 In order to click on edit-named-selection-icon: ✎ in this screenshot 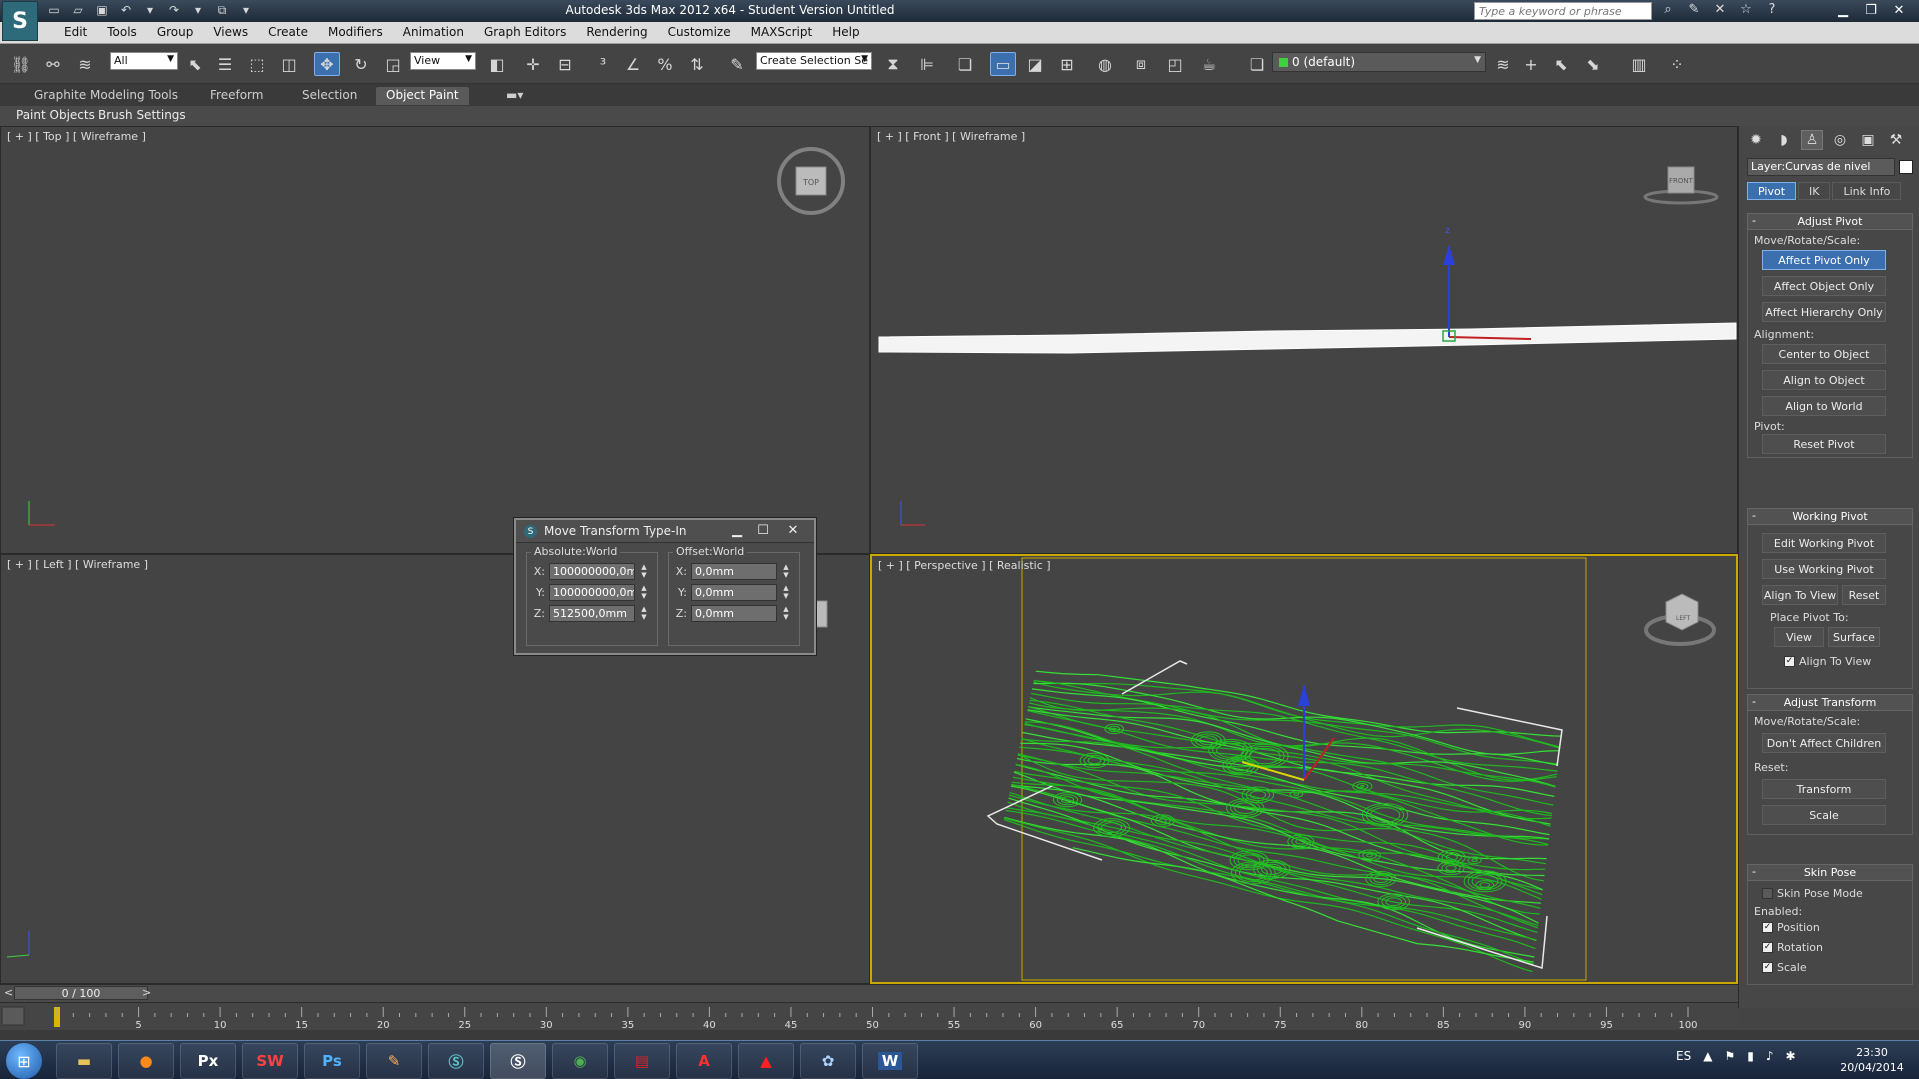, I will do `click(737, 64)`.